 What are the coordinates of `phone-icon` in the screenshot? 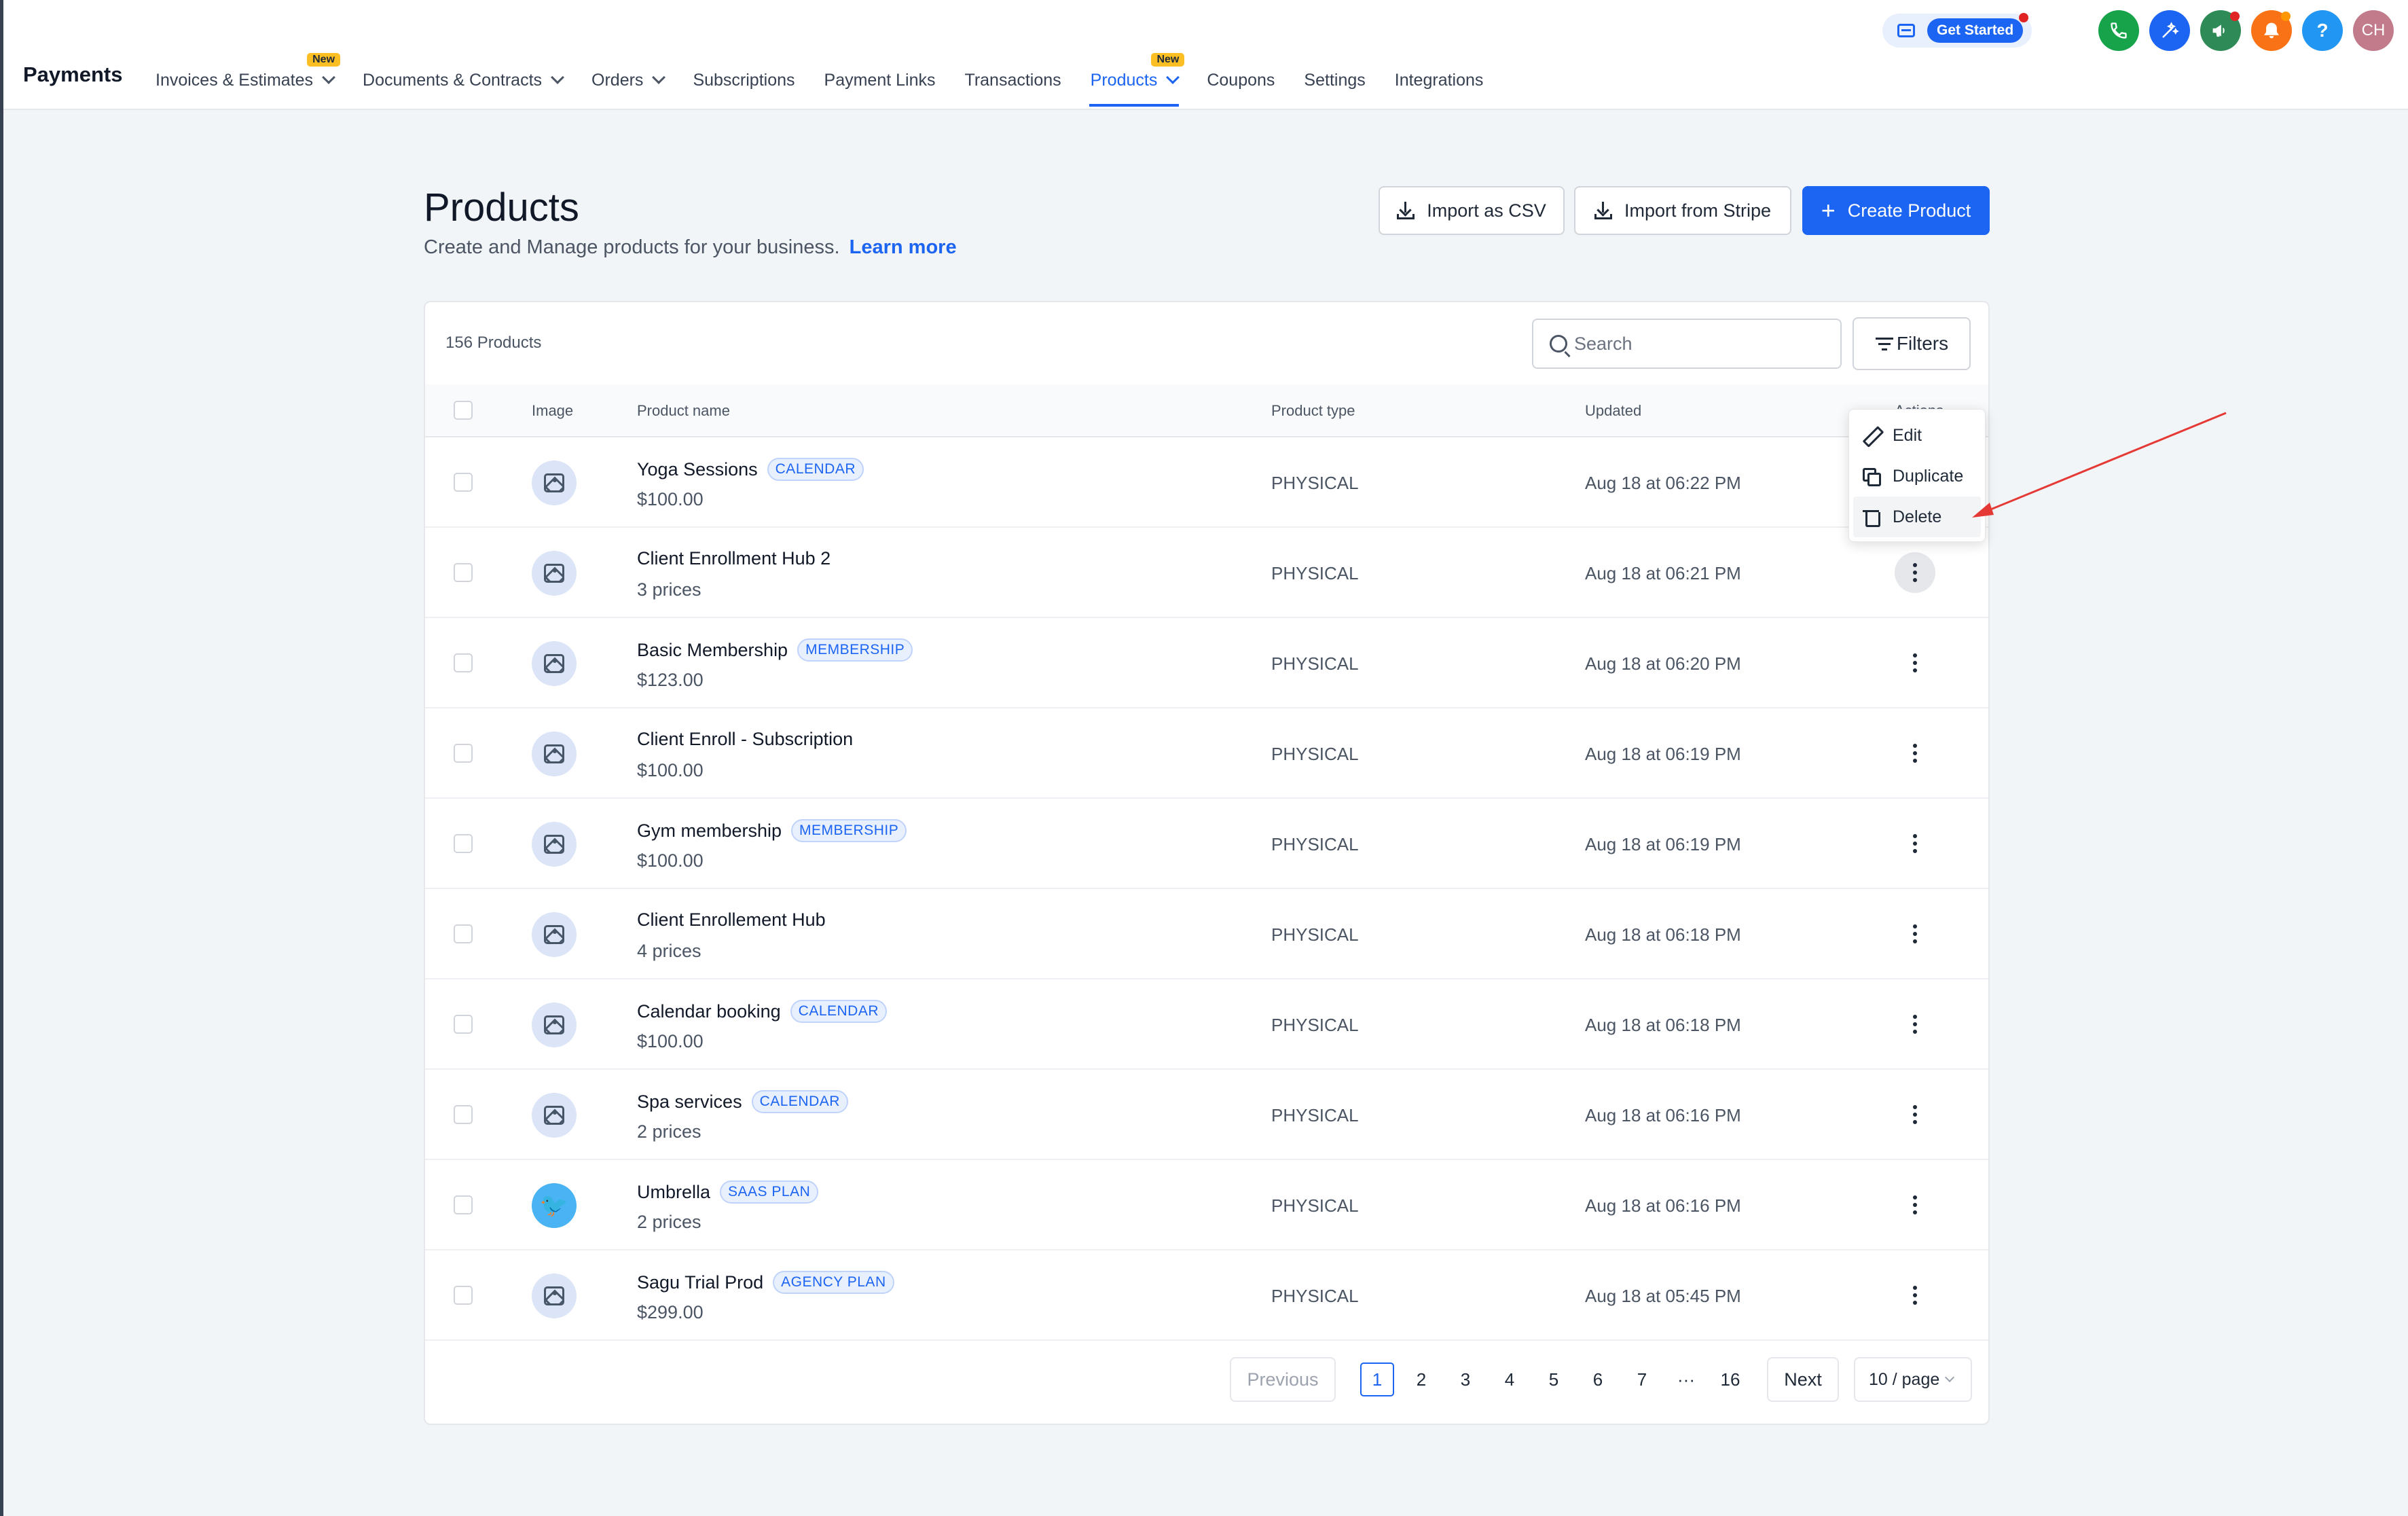 It's located at (2118, 30).